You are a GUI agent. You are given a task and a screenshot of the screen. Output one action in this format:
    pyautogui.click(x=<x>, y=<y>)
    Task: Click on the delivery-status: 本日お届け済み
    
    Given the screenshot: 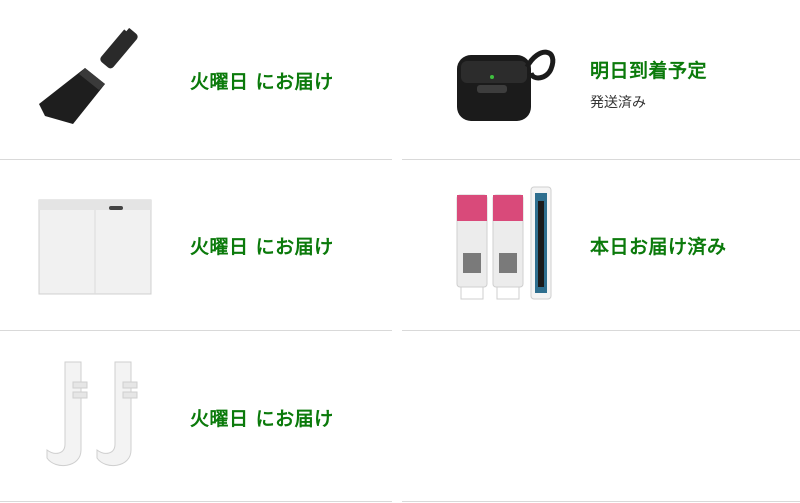 What is the action you would take?
    pyautogui.click(x=658, y=247)
    